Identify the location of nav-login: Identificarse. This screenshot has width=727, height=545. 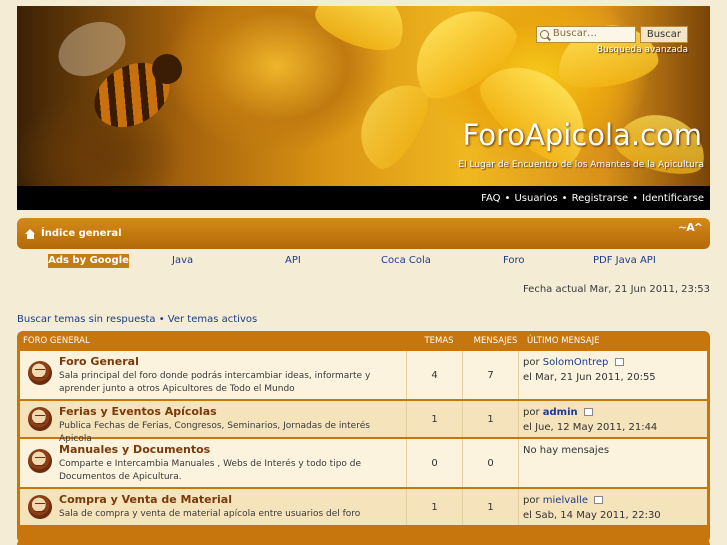
(673, 198).